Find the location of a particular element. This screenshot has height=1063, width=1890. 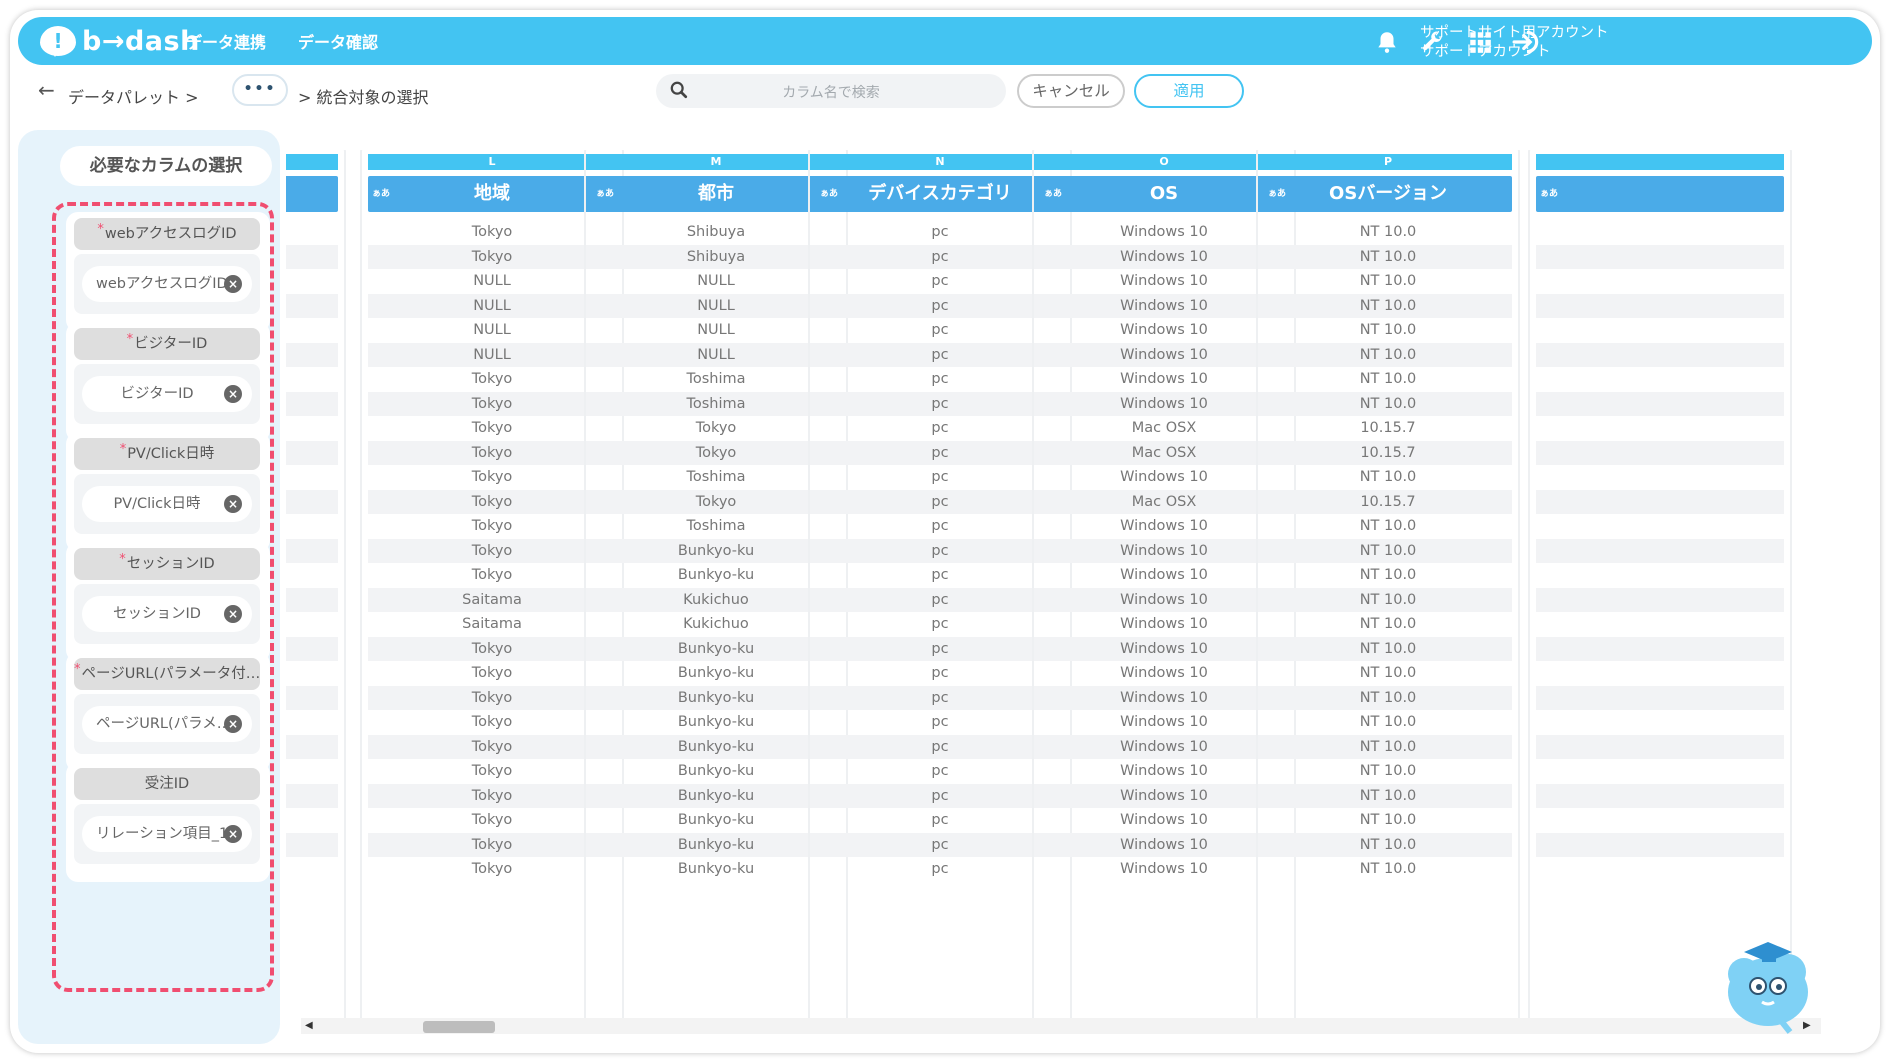

column-header: ぁあ 都市 is located at coordinates (716, 194).